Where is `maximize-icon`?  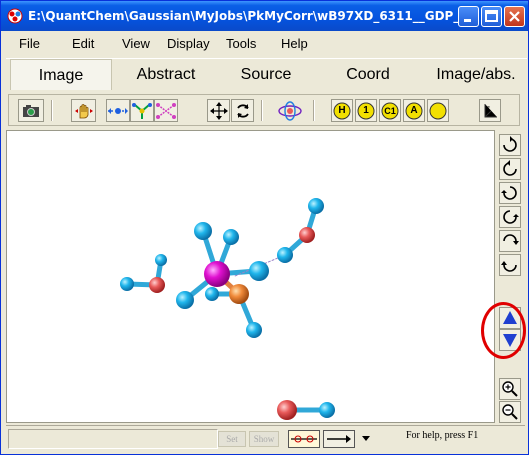
maximize-icon is located at coordinates (491, 16).